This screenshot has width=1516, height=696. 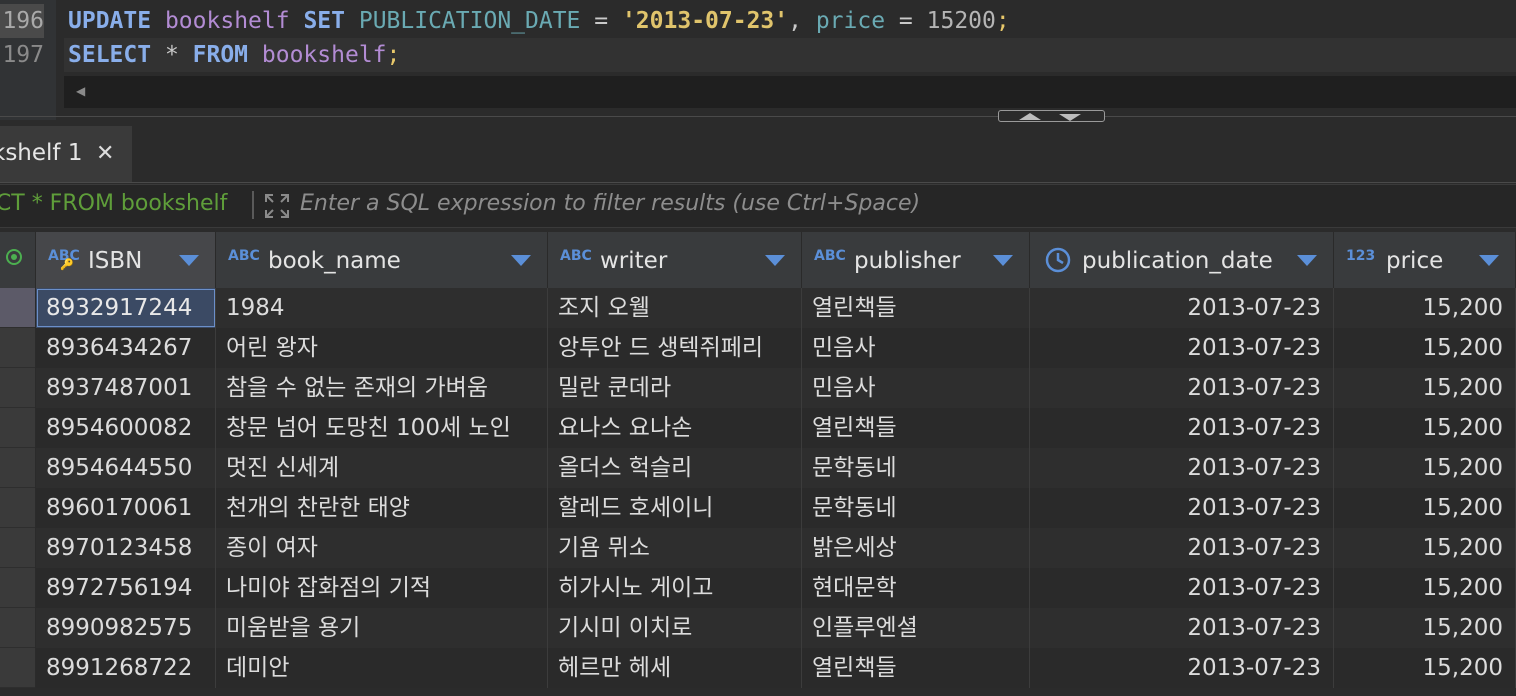 What do you see at coordinates (675, 428) in the screenshot?
I see `table-cell: 요나스 요나손` at bounding box center [675, 428].